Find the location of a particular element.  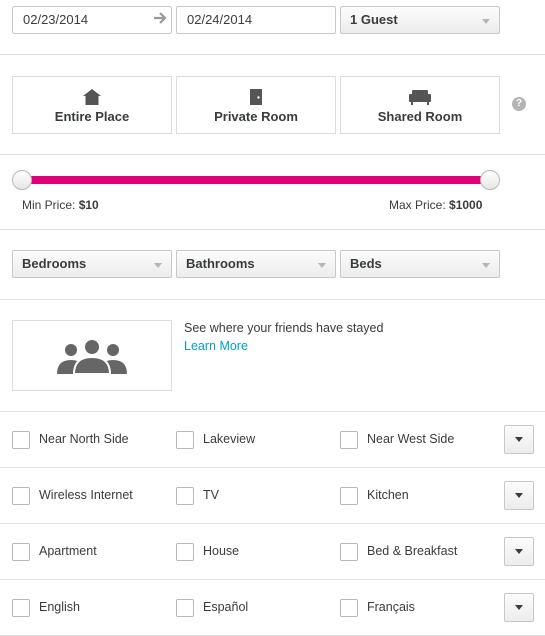

amenities-filter-row: Wireless Internet TV Kitchen is located at coordinates (272, 496).